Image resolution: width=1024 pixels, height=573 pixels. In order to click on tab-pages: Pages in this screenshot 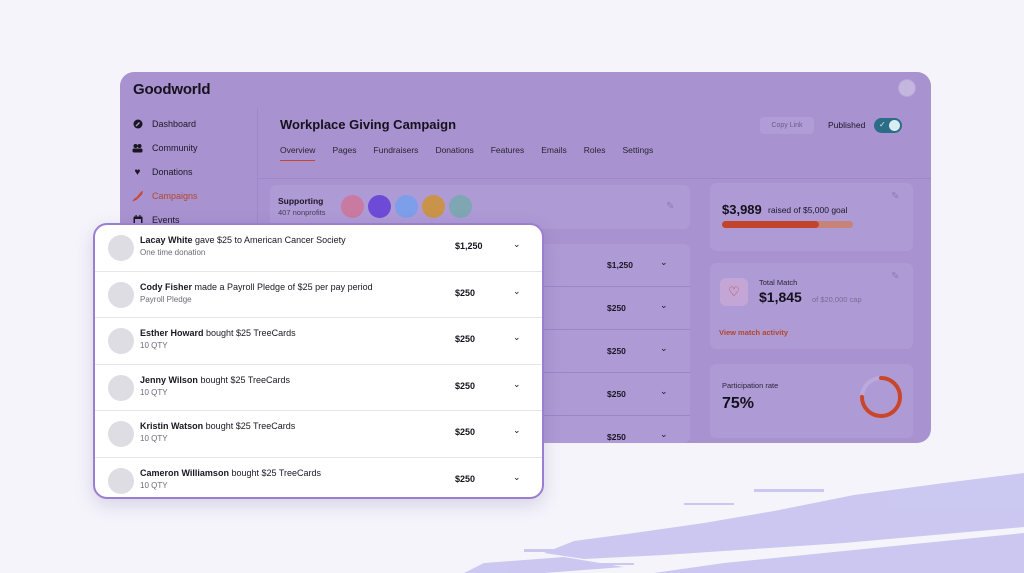, I will do `click(344, 153)`.